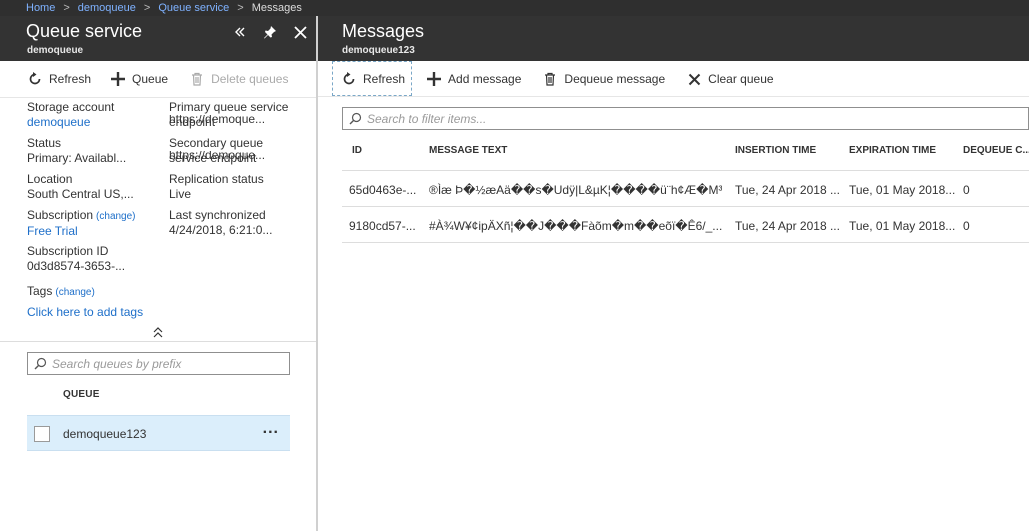  What do you see at coordinates (383, 31) in the screenshot?
I see `blade-title: Messages` at bounding box center [383, 31].